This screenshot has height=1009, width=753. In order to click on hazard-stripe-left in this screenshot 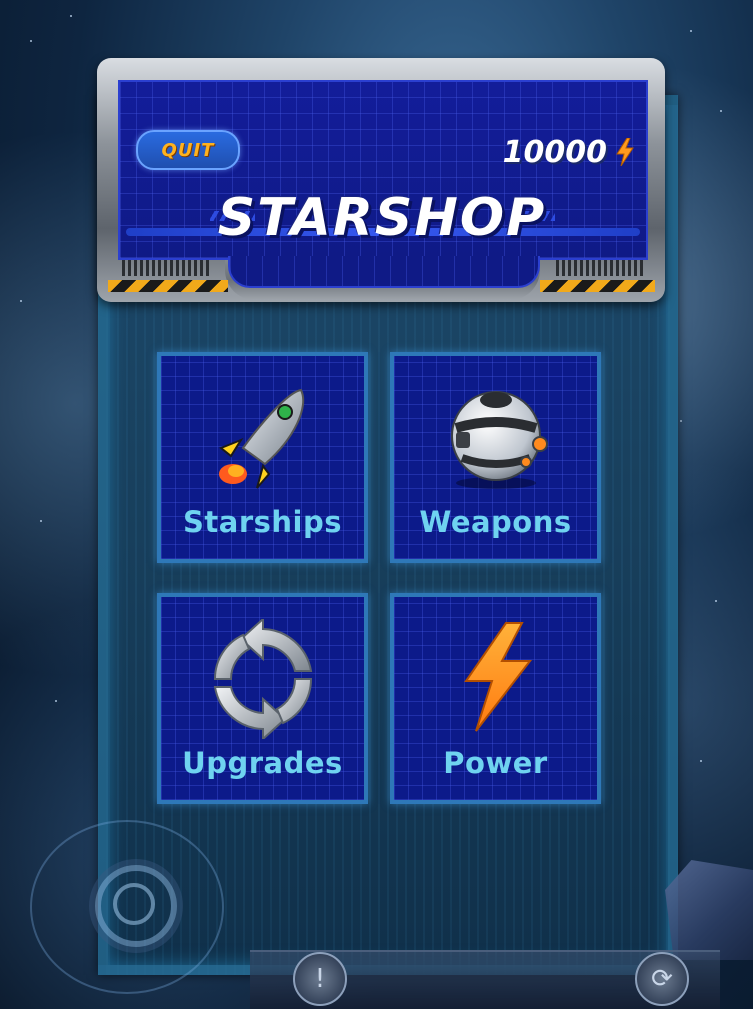, I will do `click(168, 286)`.